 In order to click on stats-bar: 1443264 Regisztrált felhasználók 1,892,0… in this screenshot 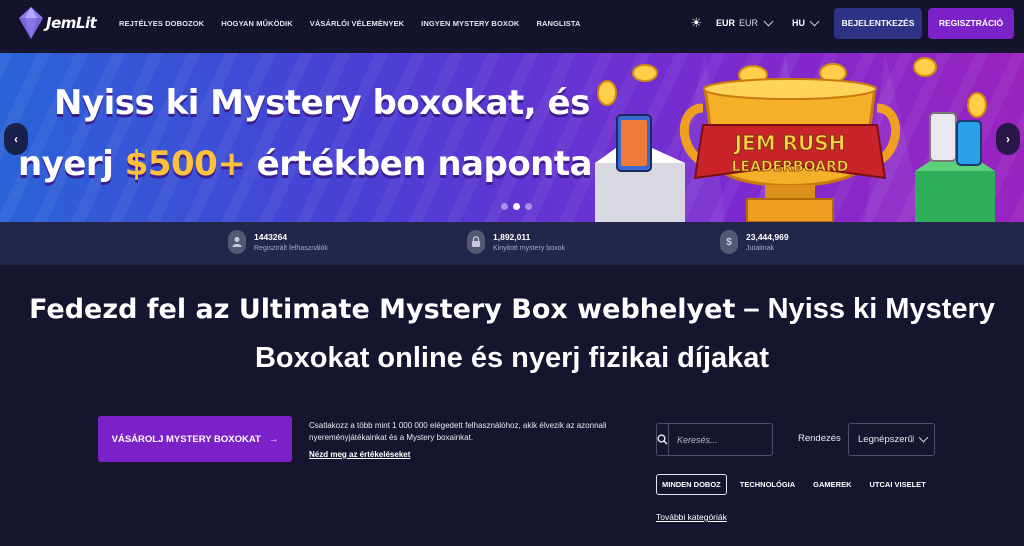, I will do `click(512, 243)`.